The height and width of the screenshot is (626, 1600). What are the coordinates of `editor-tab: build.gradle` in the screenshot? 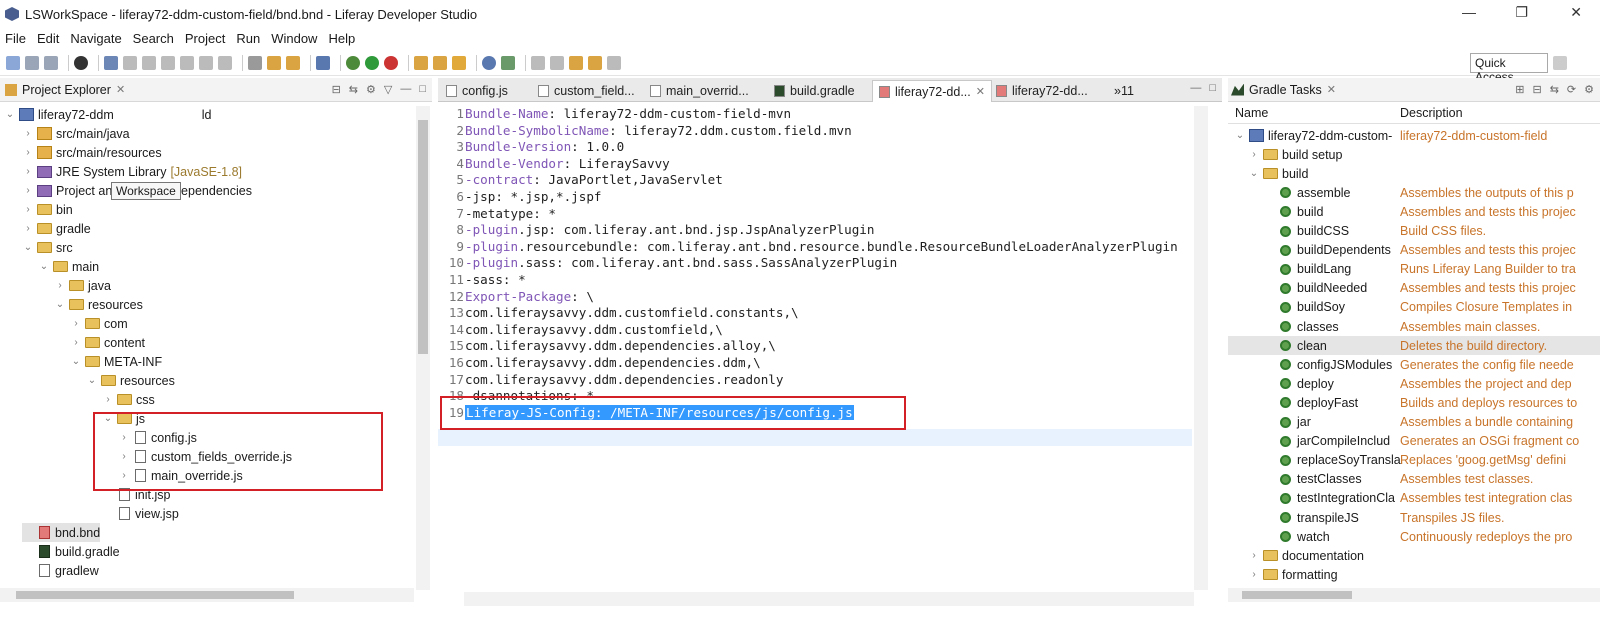 It's located at (814, 91).